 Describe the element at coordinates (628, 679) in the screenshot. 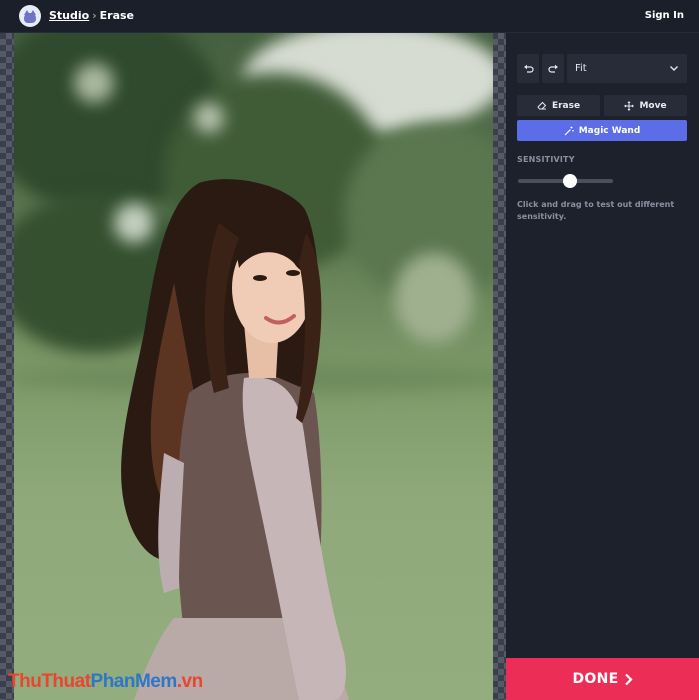

I see `chevron-right-icon` at that location.